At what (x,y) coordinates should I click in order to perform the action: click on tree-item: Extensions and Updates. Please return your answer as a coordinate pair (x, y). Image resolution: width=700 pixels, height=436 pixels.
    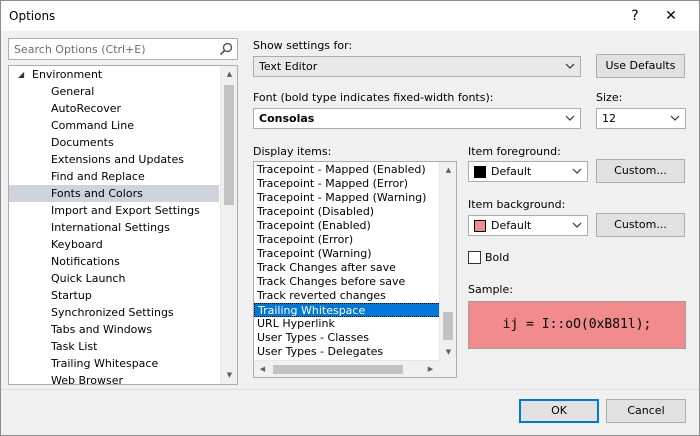
    Looking at the image, I should click on (114, 159).